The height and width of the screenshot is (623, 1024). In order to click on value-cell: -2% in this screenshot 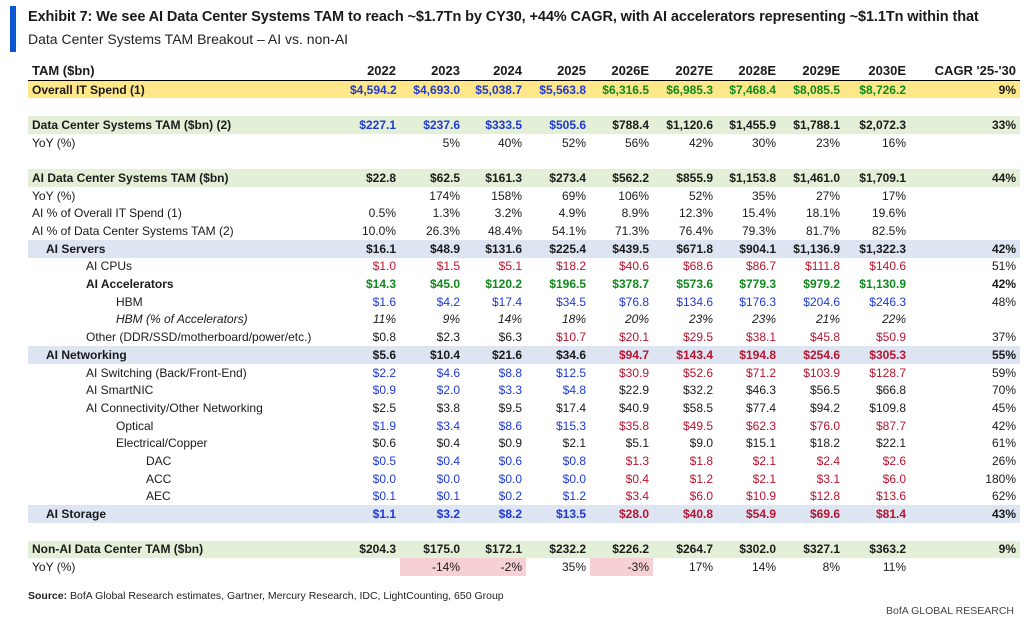, I will do `click(495, 567)`.